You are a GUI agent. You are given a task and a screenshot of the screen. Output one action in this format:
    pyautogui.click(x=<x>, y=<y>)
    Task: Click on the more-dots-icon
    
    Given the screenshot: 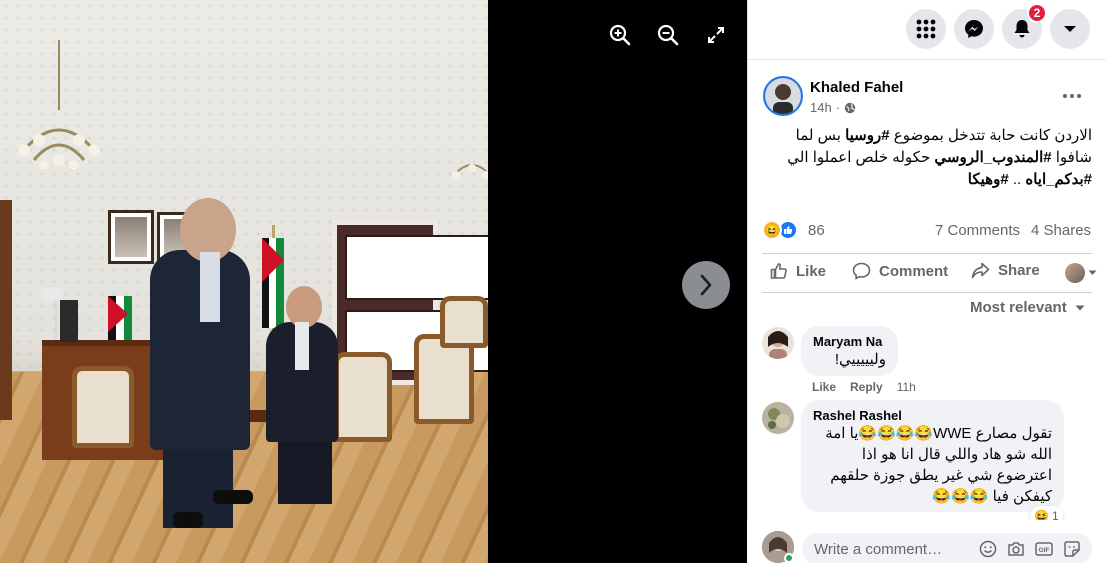 What is the action you would take?
    pyautogui.click(x=1072, y=96)
    